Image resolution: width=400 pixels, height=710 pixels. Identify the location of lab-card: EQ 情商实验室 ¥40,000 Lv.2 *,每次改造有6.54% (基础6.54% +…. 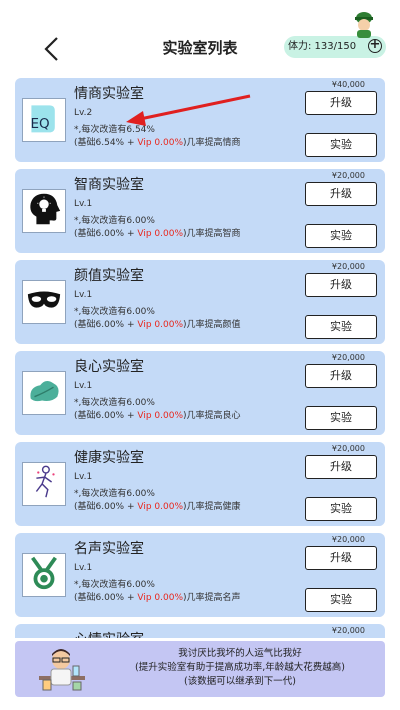
(200, 120).